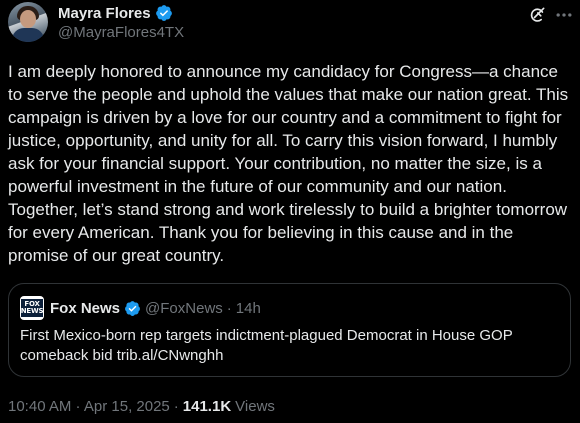  I want to click on author-name-row: Mayra Flores, so click(121, 13).